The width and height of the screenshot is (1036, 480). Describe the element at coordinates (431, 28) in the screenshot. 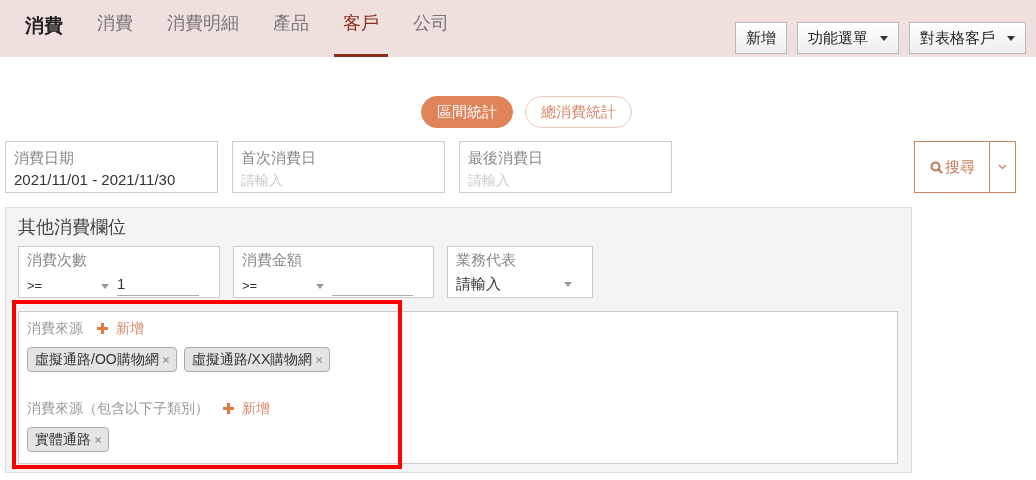

I see `nav-tab: 公司` at that location.